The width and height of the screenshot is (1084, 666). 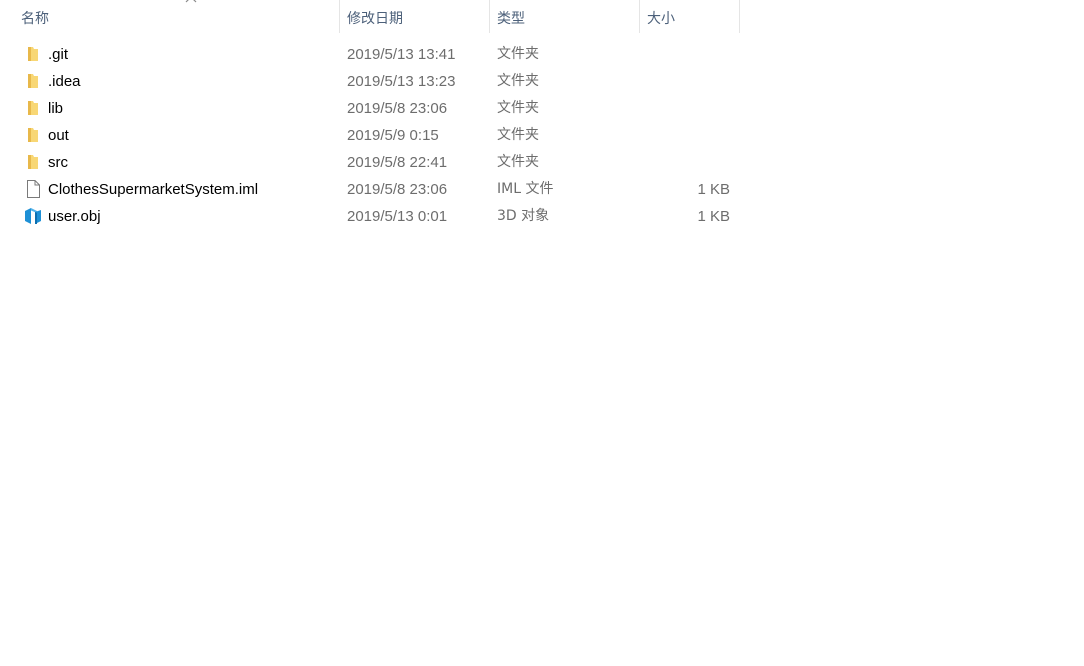 What do you see at coordinates (35, 19) in the screenshot?
I see `column-header-name-label: 名称` at bounding box center [35, 19].